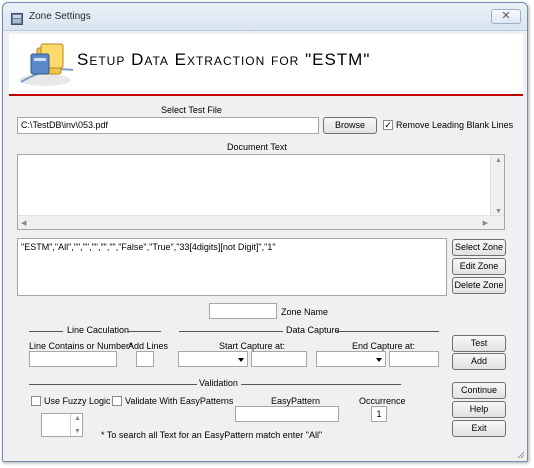  Describe the element at coordinates (62, 425) in the screenshot. I see `fuzzy-level-spinner: ▲ ▼` at that location.